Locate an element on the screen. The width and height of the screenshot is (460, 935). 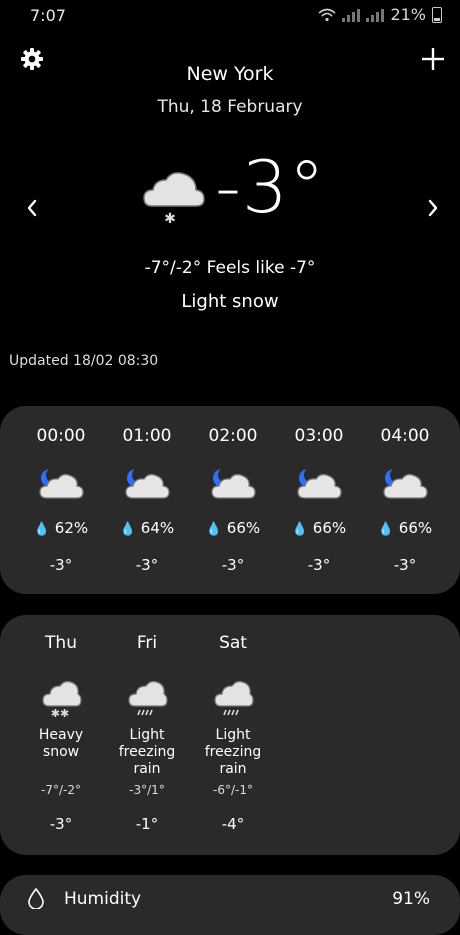
hour-time: 04:00 is located at coordinates (405, 436).